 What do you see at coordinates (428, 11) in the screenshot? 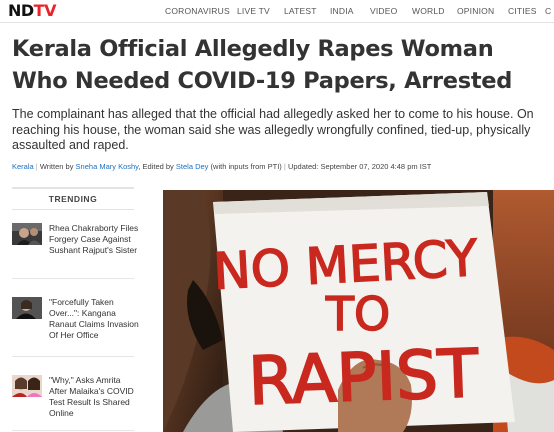
I see `nav-world: WORLD` at bounding box center [428, 11].